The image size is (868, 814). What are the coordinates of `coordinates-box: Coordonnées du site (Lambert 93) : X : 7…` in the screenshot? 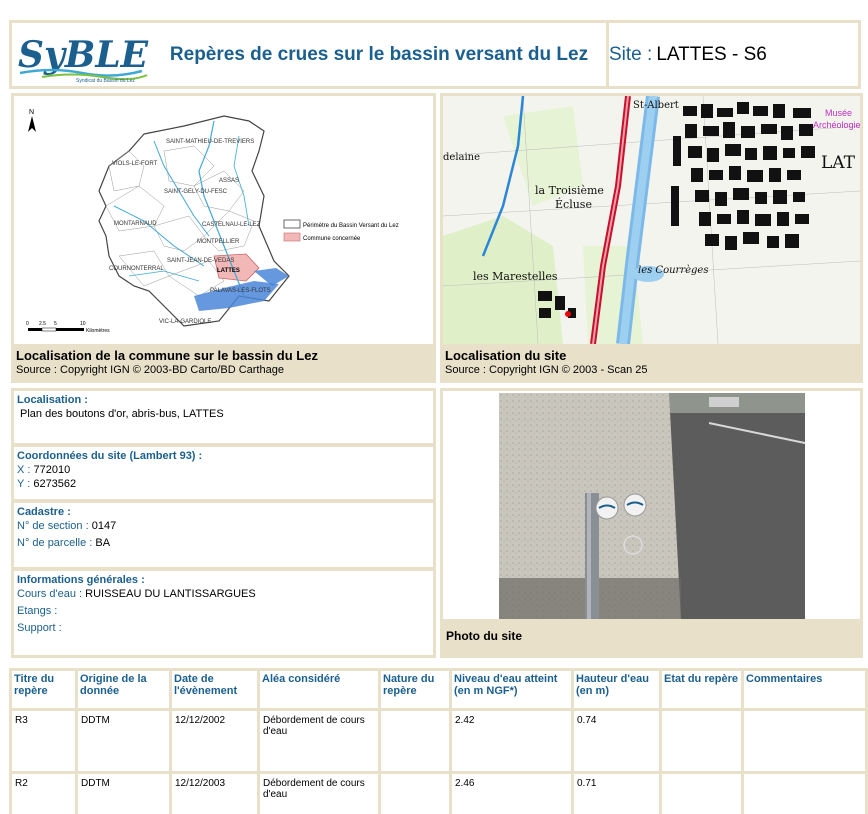 It's located at (223, 473).